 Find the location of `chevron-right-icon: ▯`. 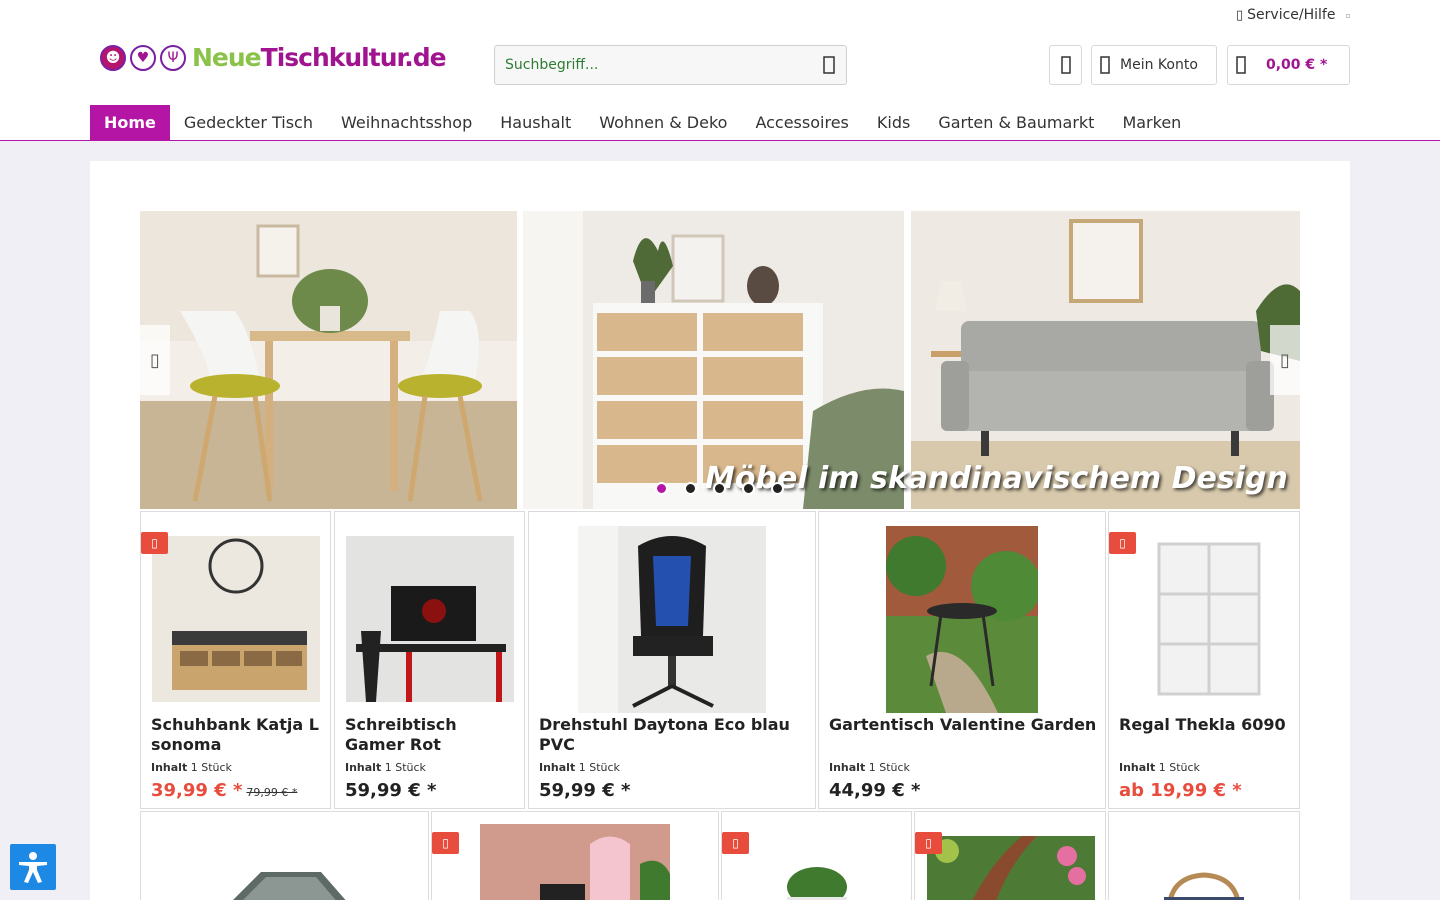

chevron-right-icon: ▯ is located at coordinates (1285, 360).